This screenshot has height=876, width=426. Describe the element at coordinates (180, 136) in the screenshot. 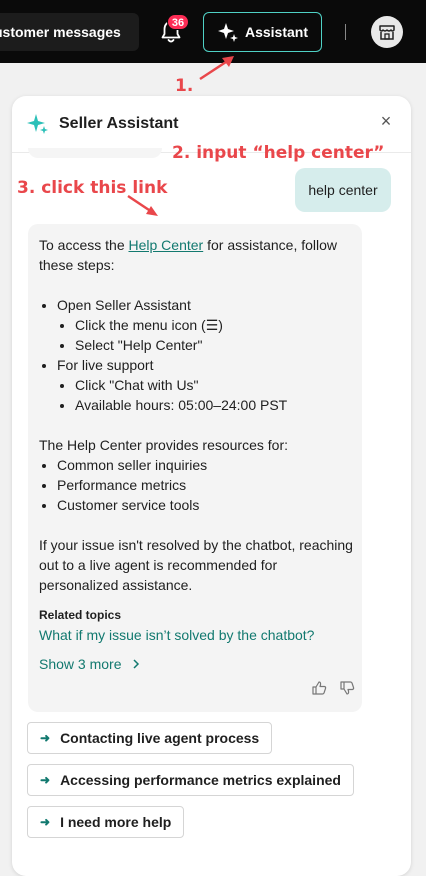

I see `annotation-arrows` at that location.